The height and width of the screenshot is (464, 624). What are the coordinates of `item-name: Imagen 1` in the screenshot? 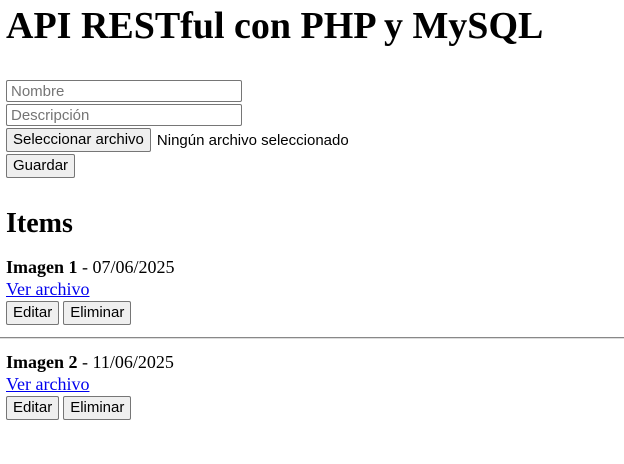 It's located at (42, 267).